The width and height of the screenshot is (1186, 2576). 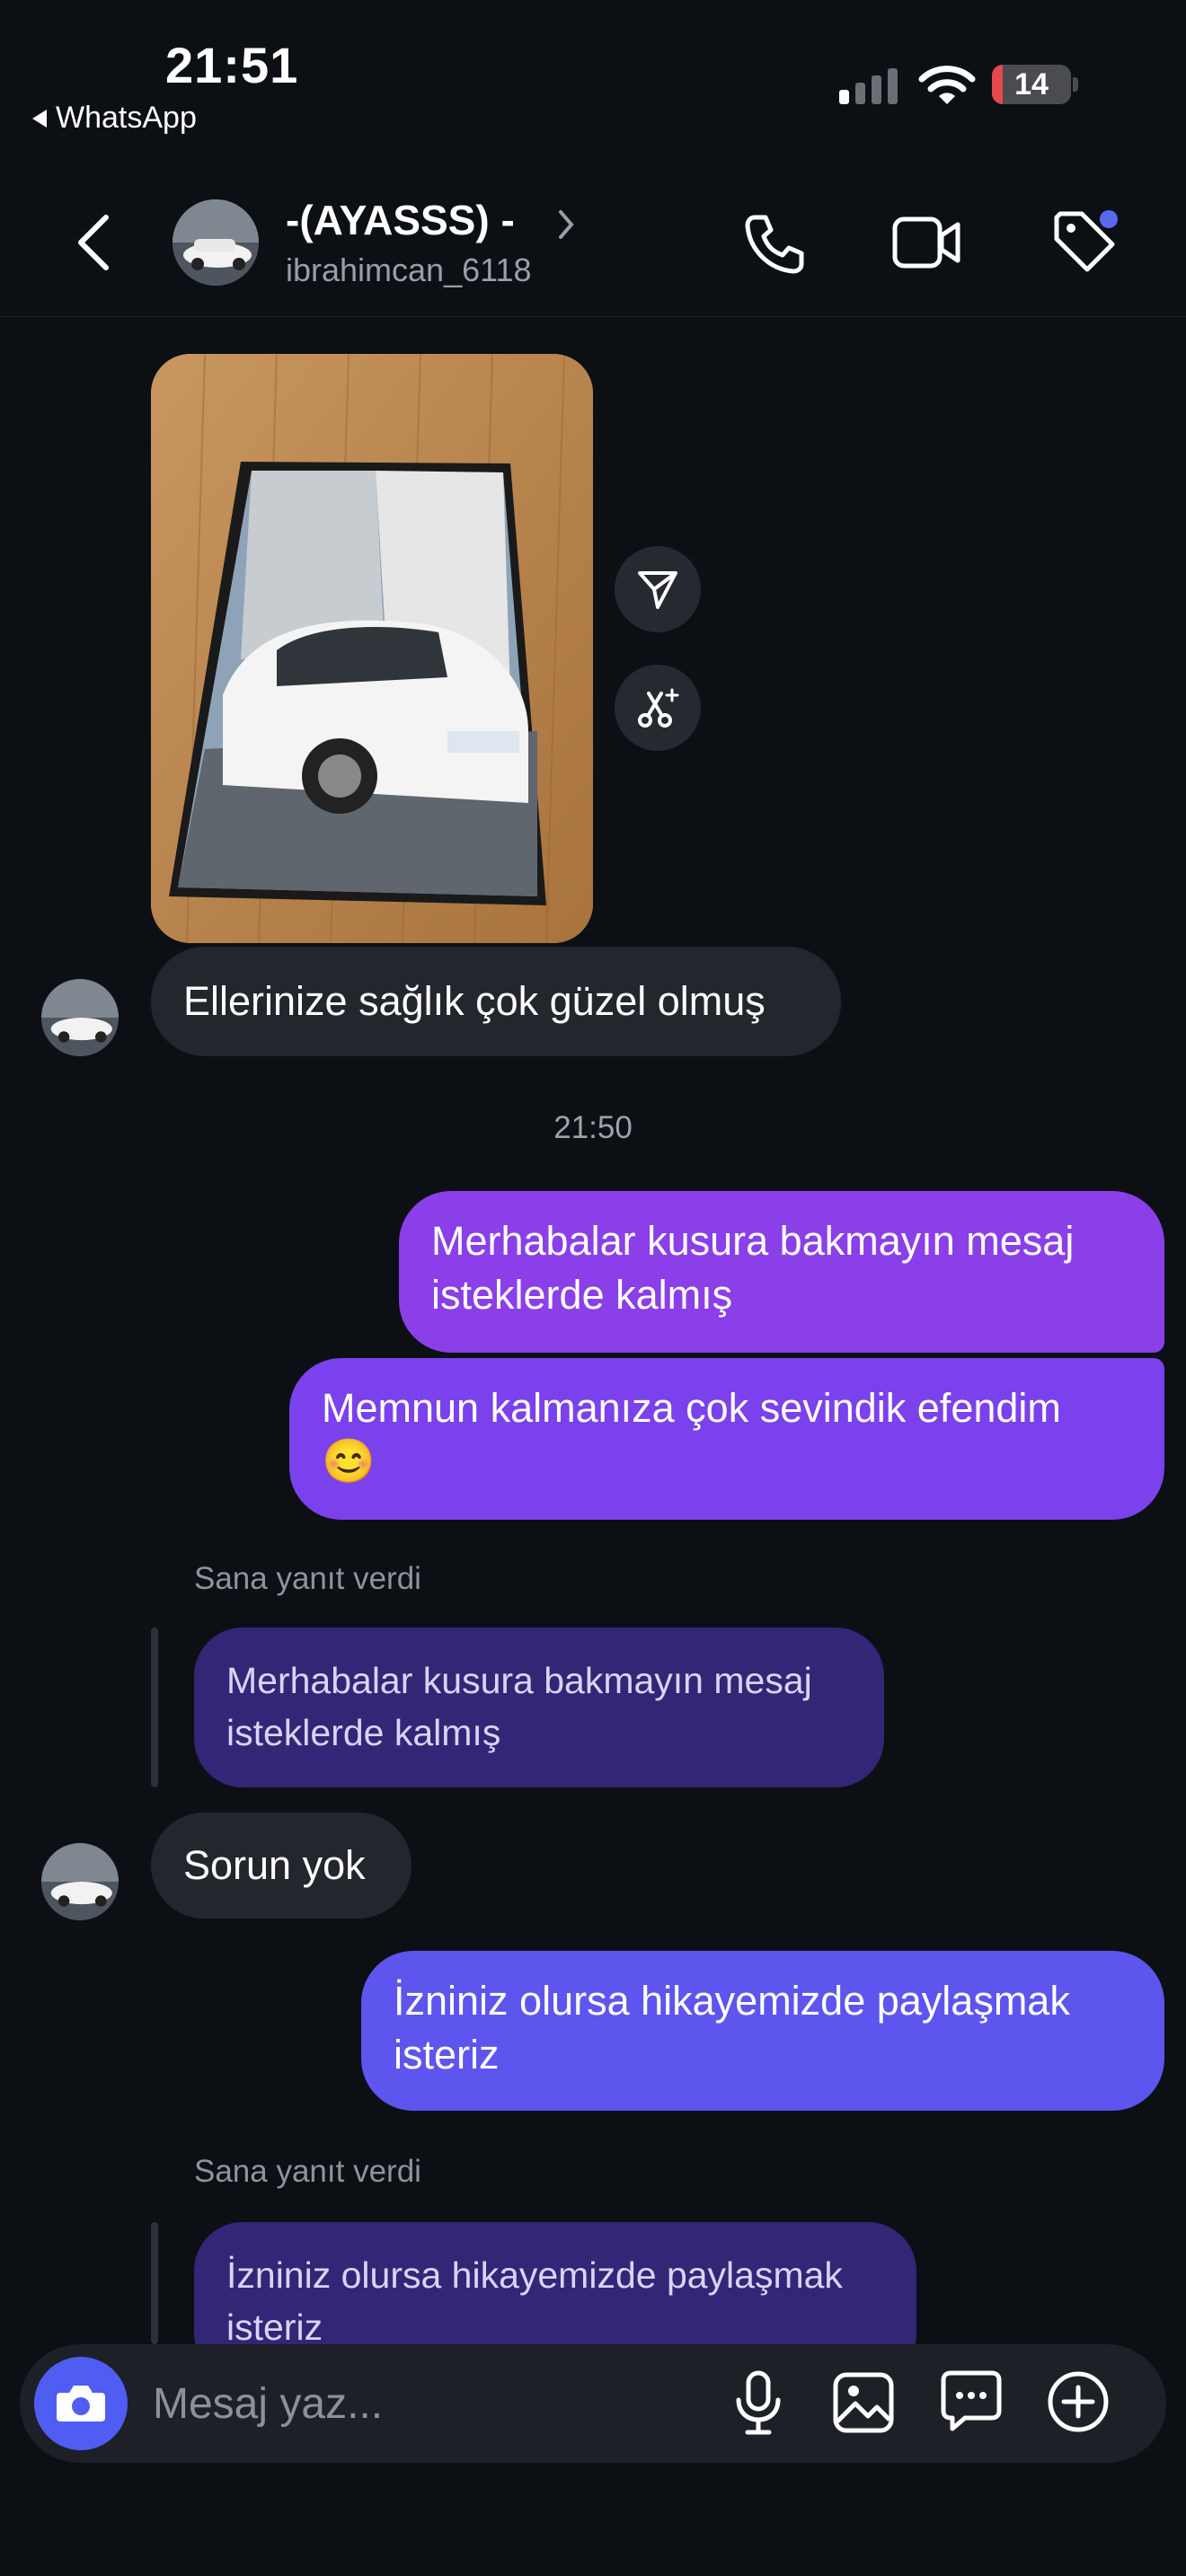 What do you see at coordinates (93, 242) in the screenshot?
I see `back-chevron-icon` at bounding box center [93, 242].